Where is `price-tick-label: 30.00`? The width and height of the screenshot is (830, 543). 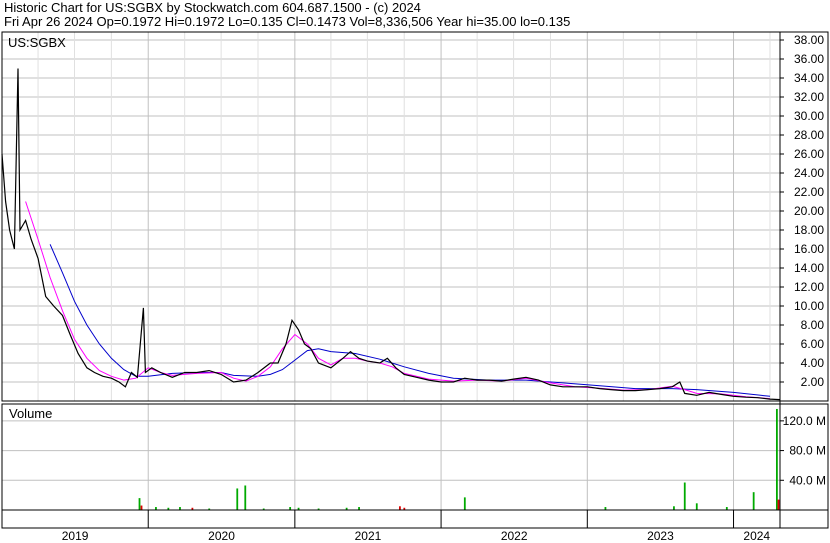
price-tick-label: 30.00 is located at coordinates (809, 116).